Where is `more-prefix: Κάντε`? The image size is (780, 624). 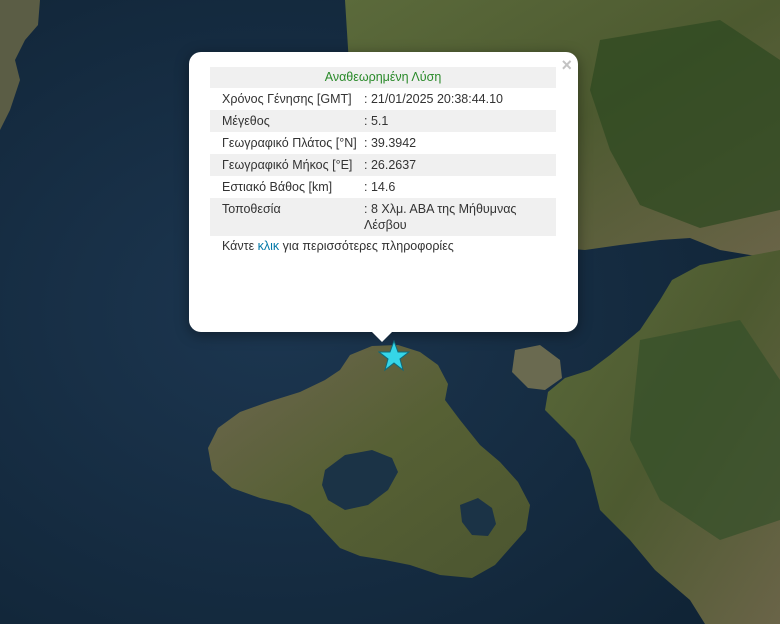
more-prefix: Κάντε is located at coordinates (240, 246).